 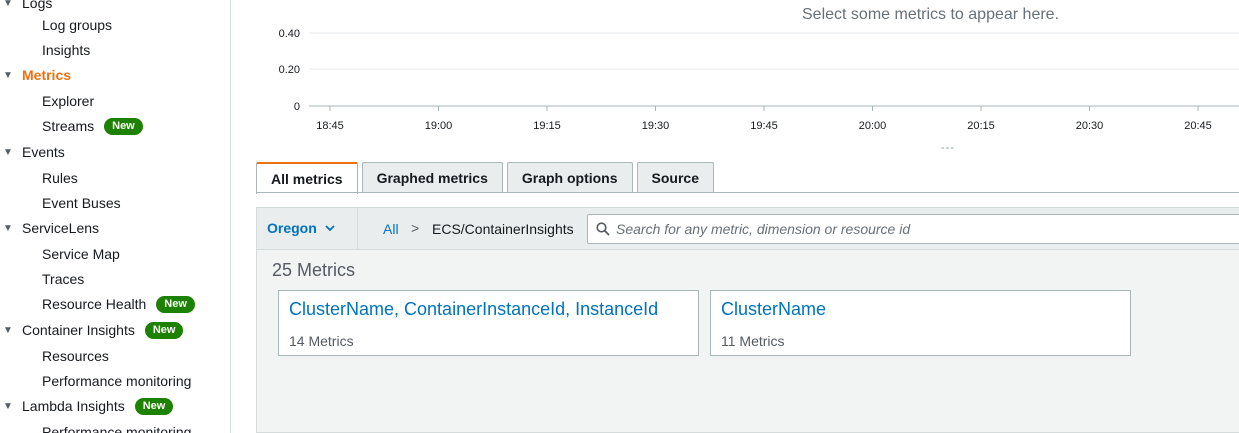 What do you see at coordinates (81, 203) in the screenshot?
I see `nav-event-buses: Event Buses` at bounding box center [81, 203].